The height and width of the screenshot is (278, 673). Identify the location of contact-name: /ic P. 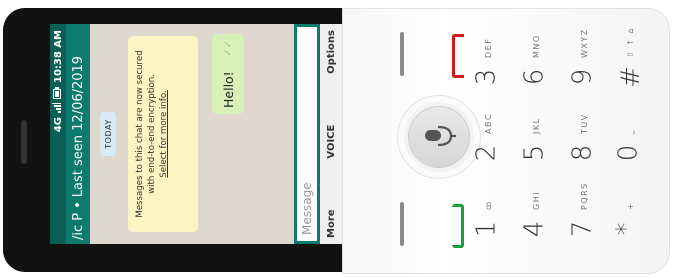
(78, 226).